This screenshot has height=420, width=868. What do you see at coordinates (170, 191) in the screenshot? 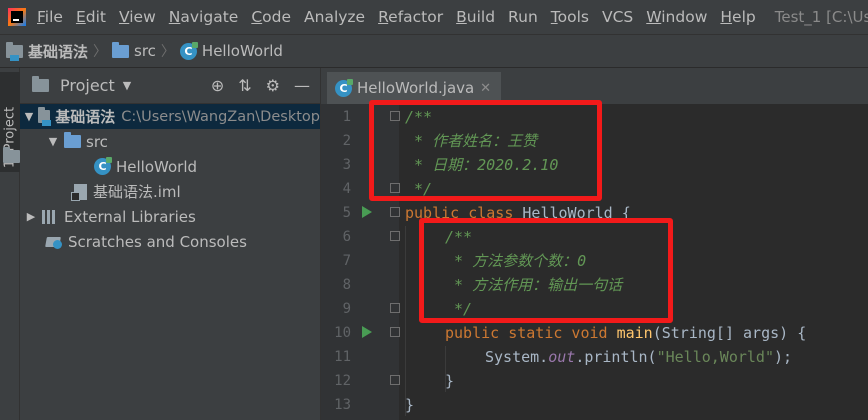
I see `tree-item-iml: 基础语法.iml` at bounding box center [170, 191].